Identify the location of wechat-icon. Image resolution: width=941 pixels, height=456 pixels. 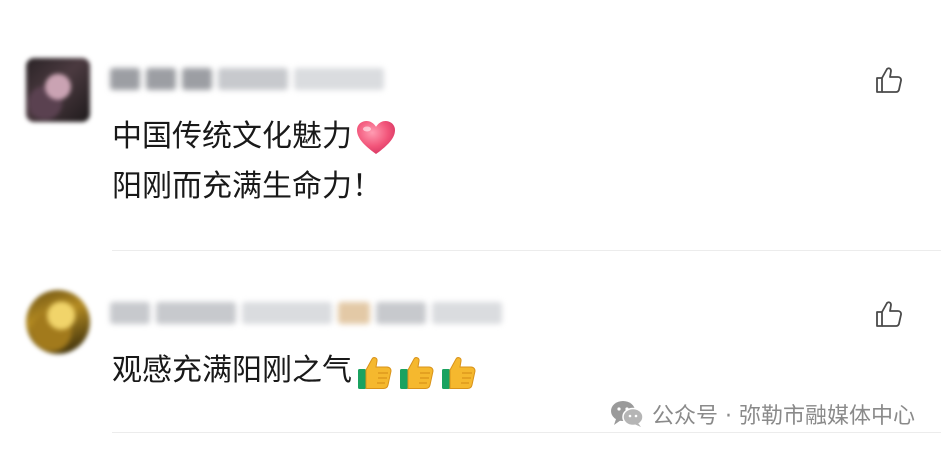
(627, 414).